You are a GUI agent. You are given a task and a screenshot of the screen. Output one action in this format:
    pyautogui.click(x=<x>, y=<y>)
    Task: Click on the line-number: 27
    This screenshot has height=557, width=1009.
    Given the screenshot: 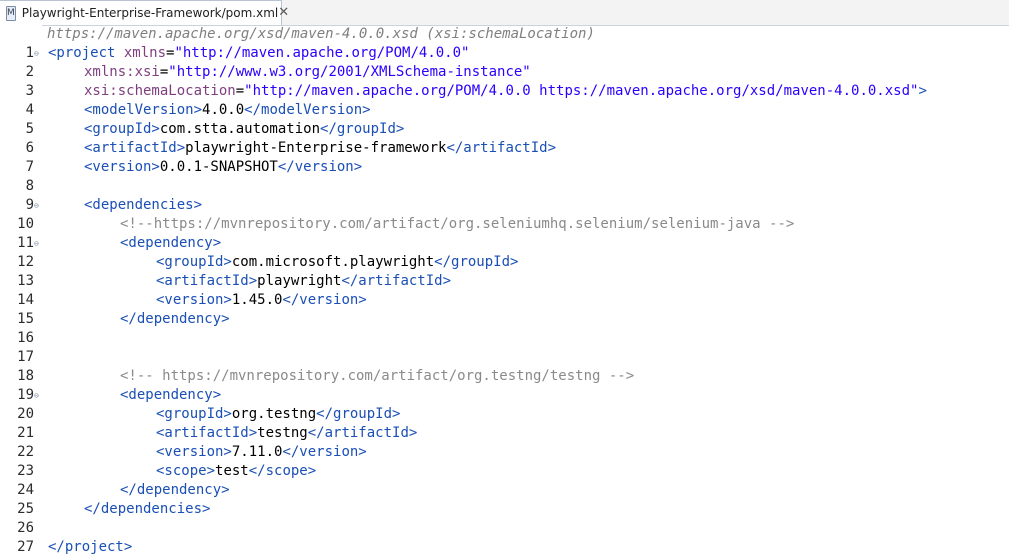 What is the action you would take?
    pyautogui.click(x=25, y=547)
    